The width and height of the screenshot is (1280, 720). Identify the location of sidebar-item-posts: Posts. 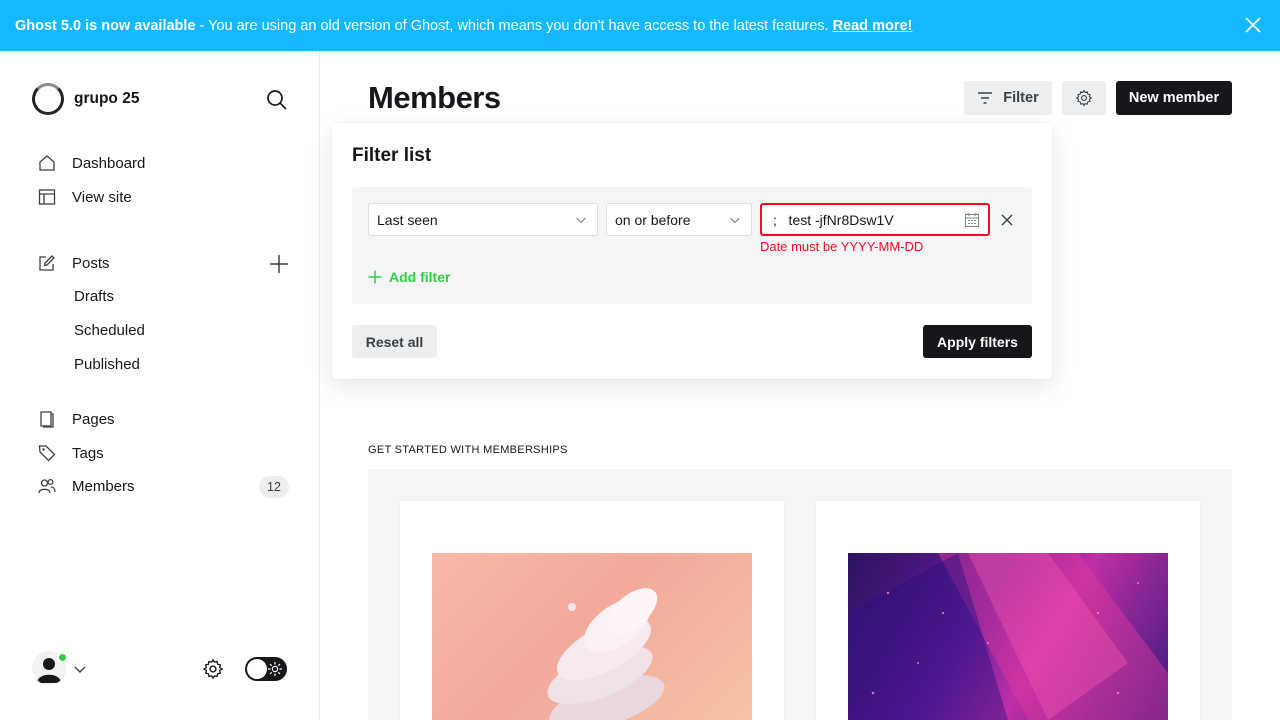
(74, 263).